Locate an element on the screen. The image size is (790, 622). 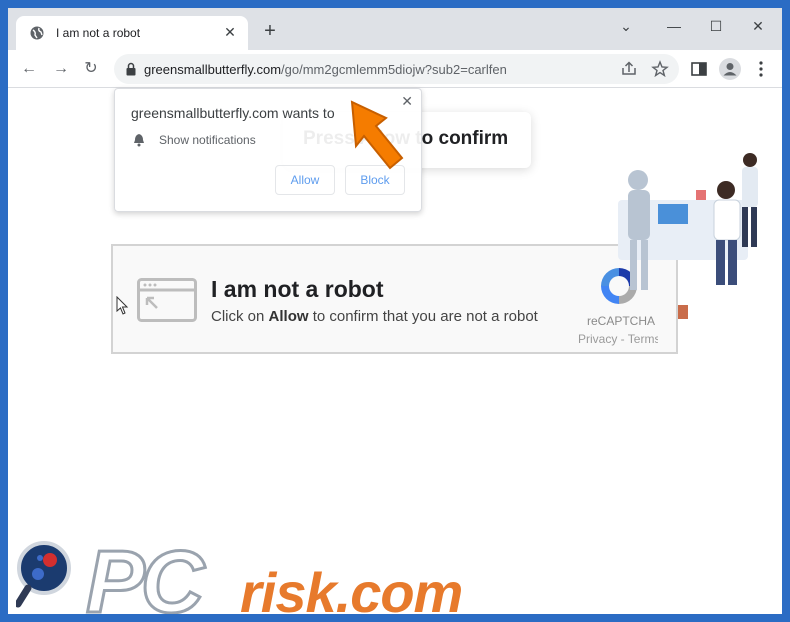
browser-window-icon is located at coordinates (167, 300).